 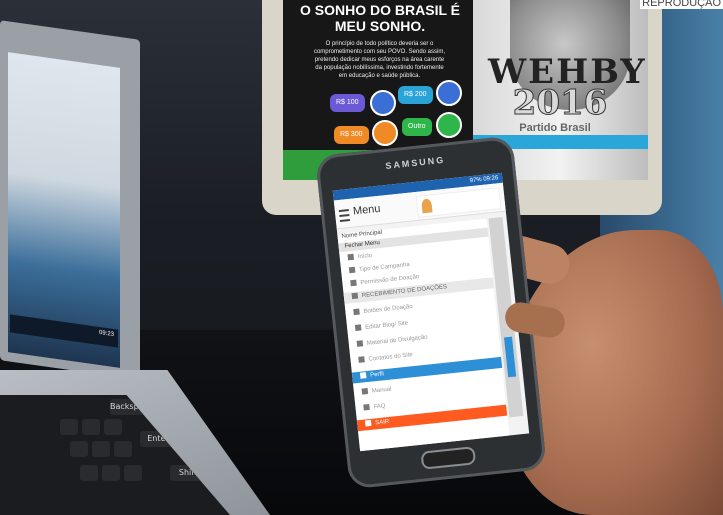 What do you see at coordinates (106, 334) in the screenshot?
I see `laptop-clock: 09:23` at bounding box center [106, 334].